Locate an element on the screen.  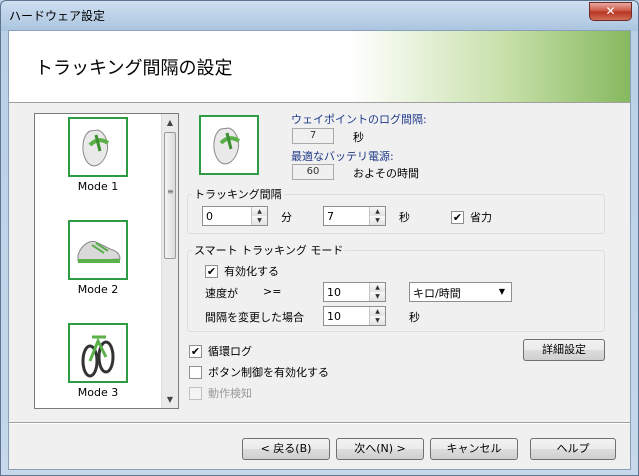
advanced-settings-button: 詳細設定 is located at coordinates (564, 350).